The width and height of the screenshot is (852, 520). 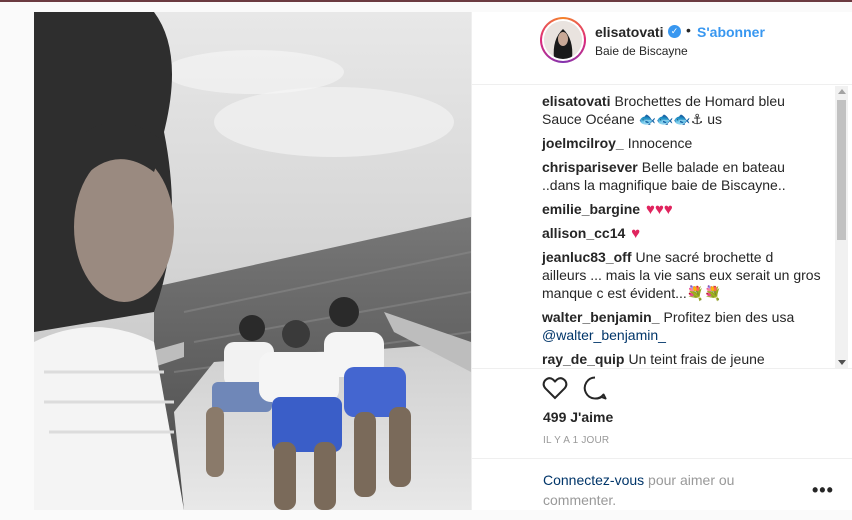 What do you see at coordinates (663, 490) in the screenshot?
I see `login-prompt: Connectez-vous pour aimer ou commenter.` at bounding box center [663, 490].